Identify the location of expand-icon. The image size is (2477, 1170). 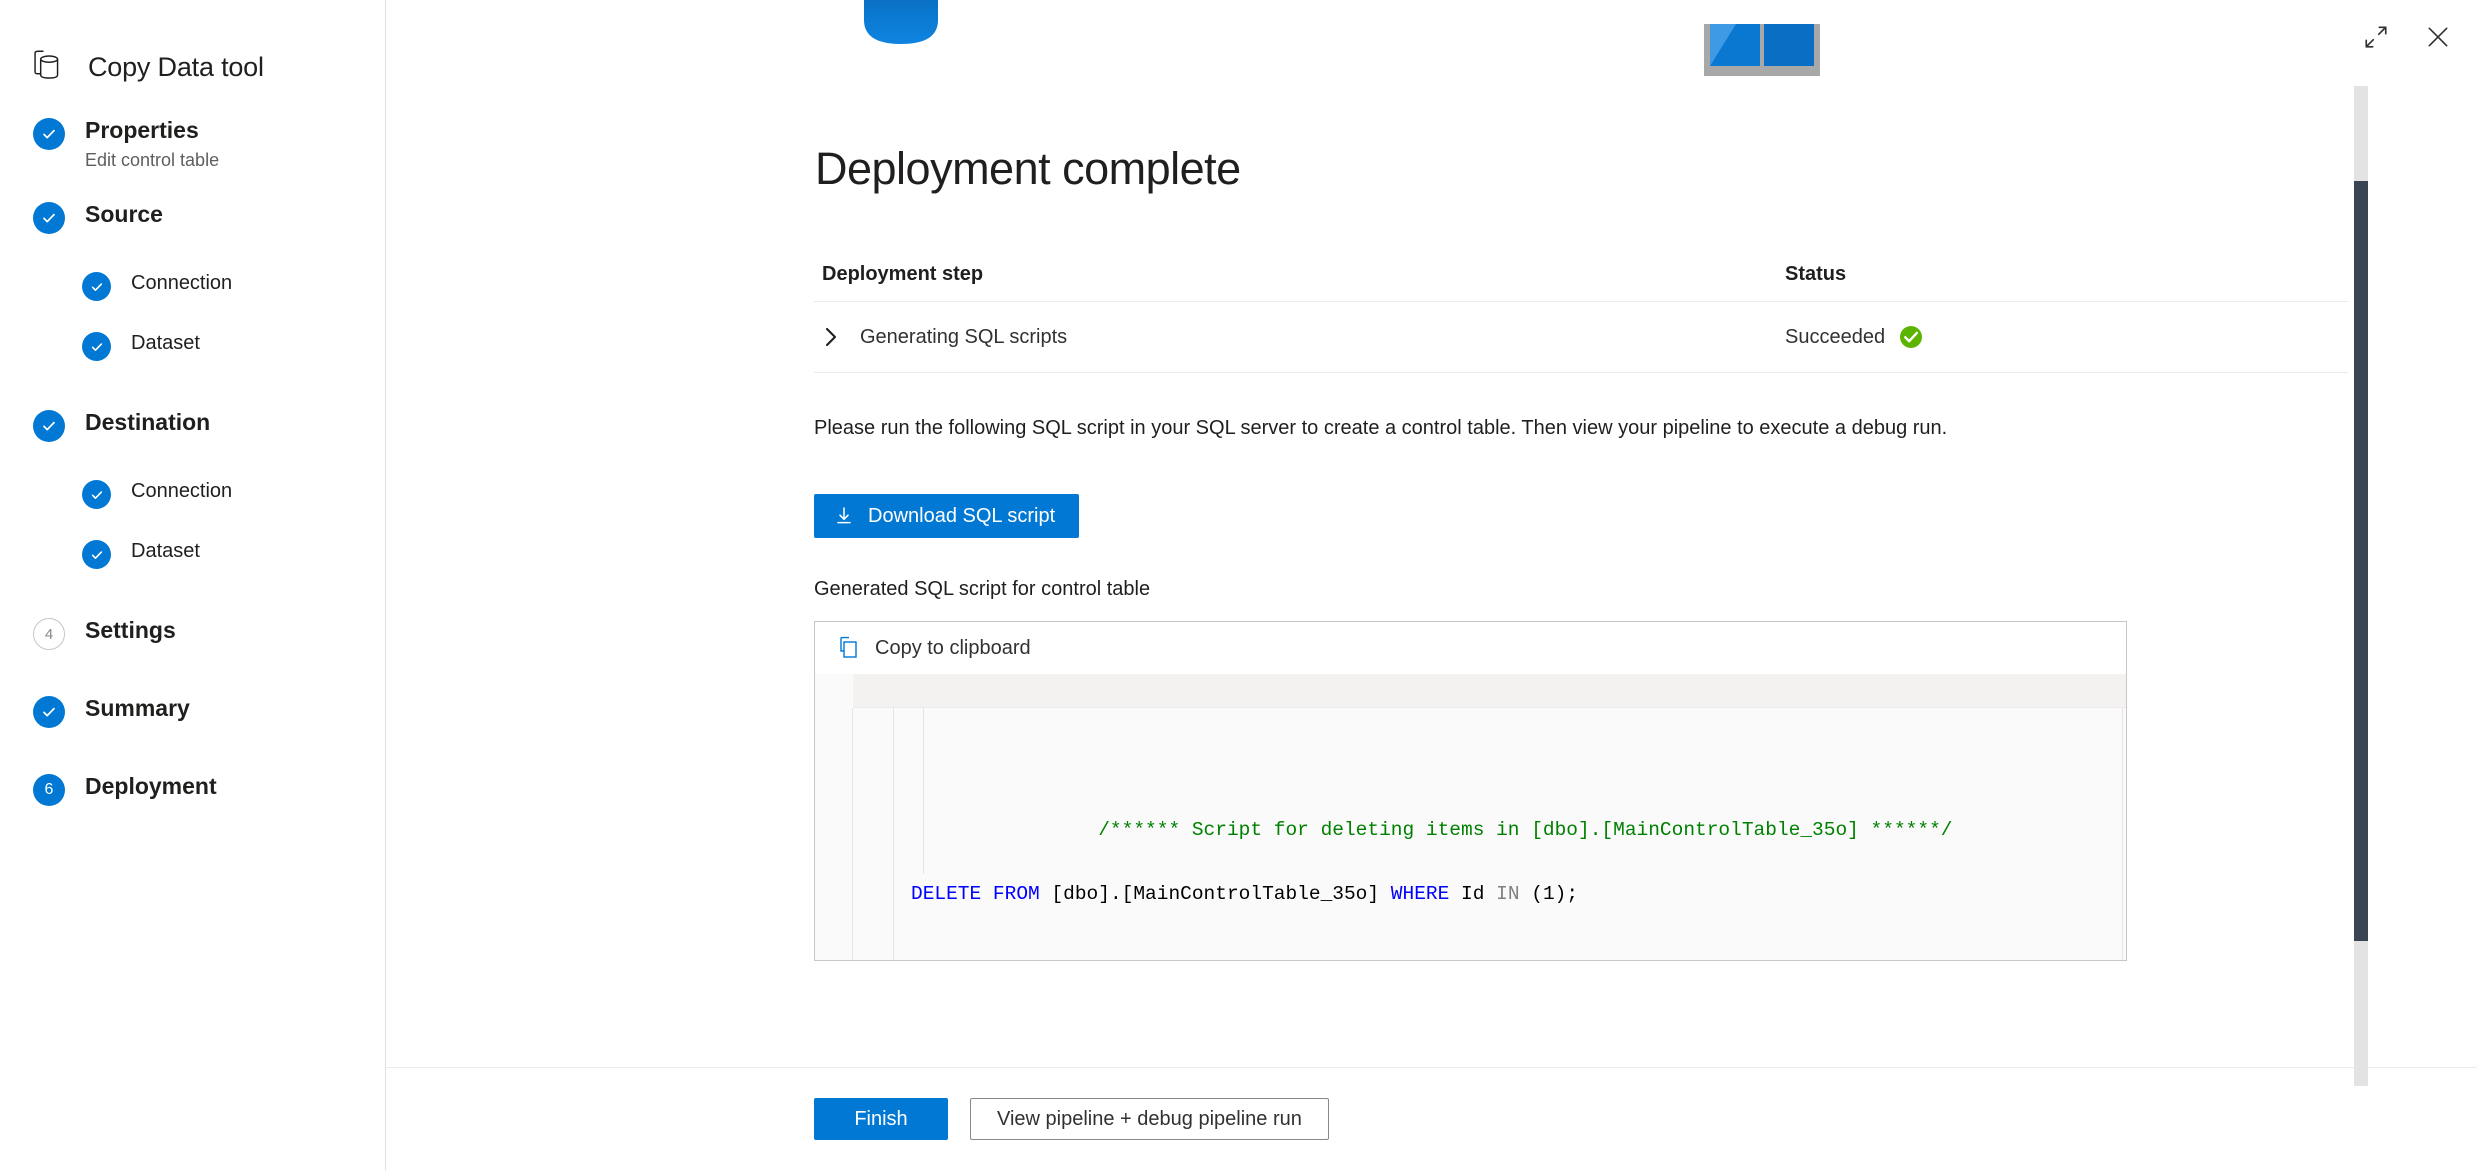
(2376, 37).